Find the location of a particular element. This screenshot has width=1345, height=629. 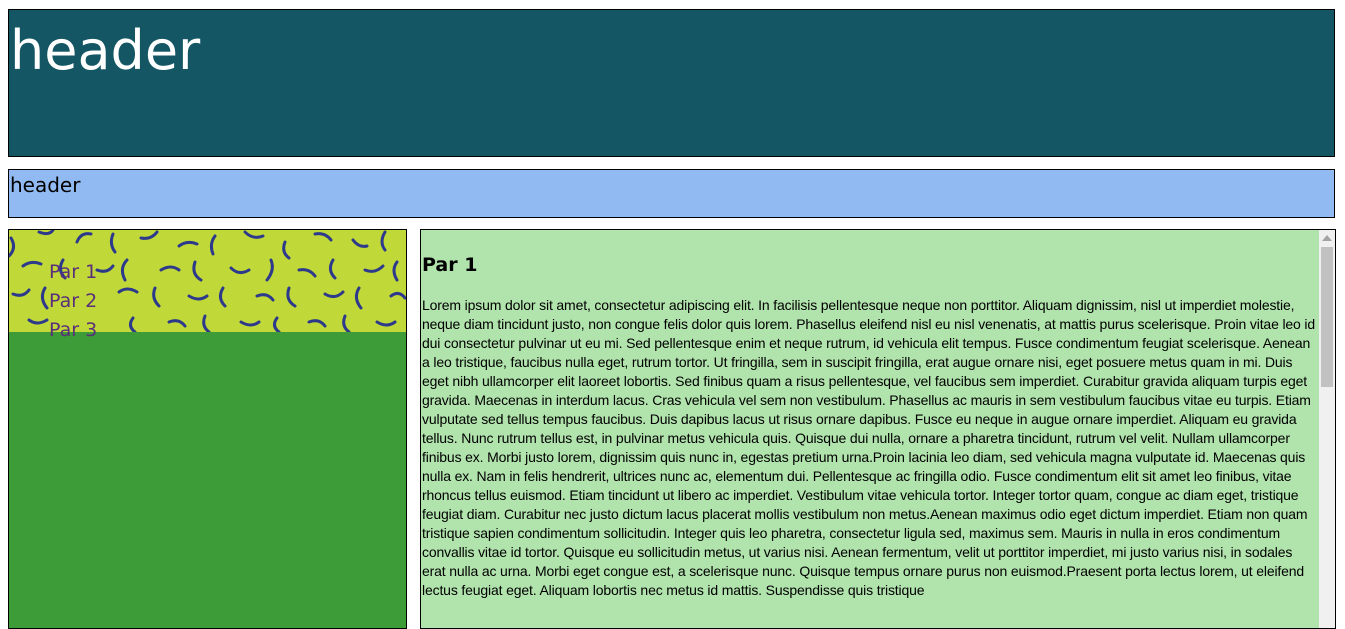

sidebar-item-par-2: Par 2 is located at coordinates (73, 301).